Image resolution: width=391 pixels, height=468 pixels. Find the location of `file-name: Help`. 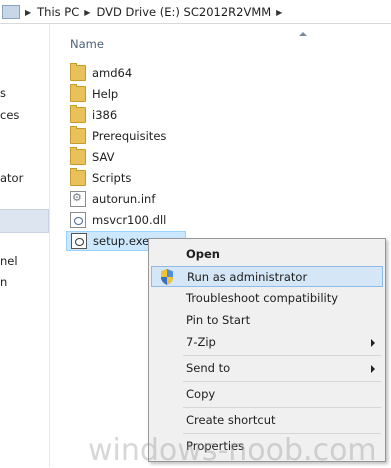

file-name: Help is located at coordinates (105, 94).